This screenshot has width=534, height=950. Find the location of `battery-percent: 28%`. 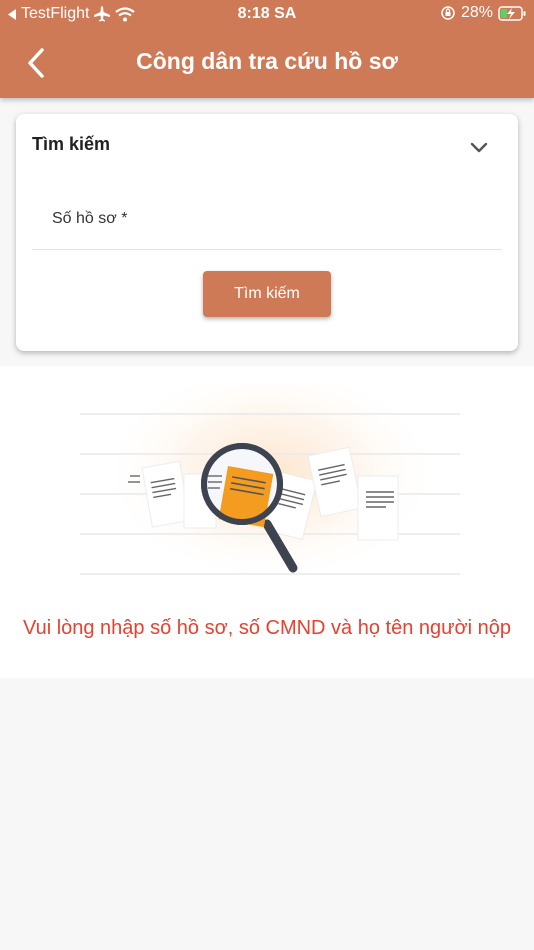

battery-percent: 28% is located at coordinates (476, 12).